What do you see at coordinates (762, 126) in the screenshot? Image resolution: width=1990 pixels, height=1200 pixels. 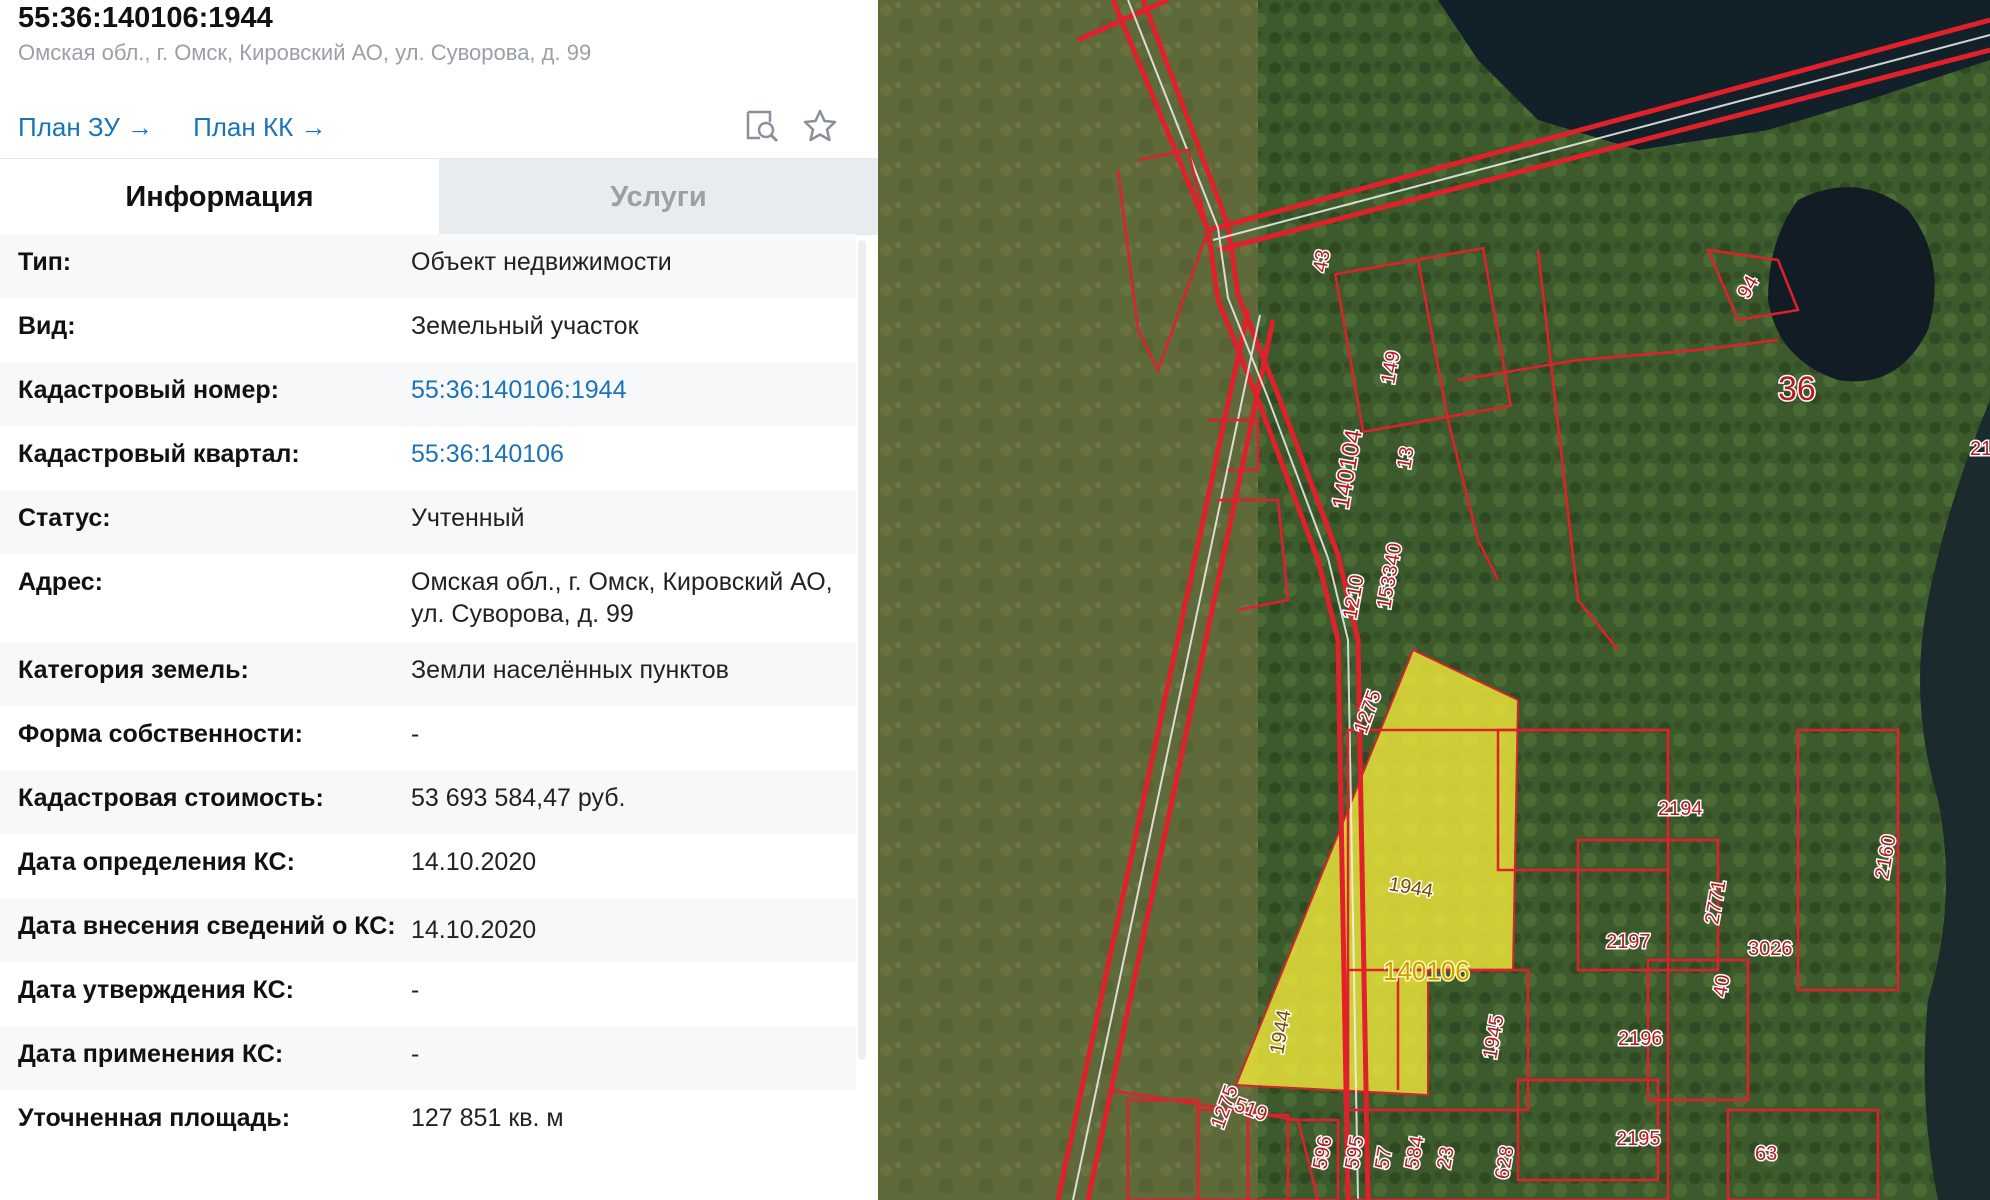 I see `search-document-icon` at bounding box center [762, 126].